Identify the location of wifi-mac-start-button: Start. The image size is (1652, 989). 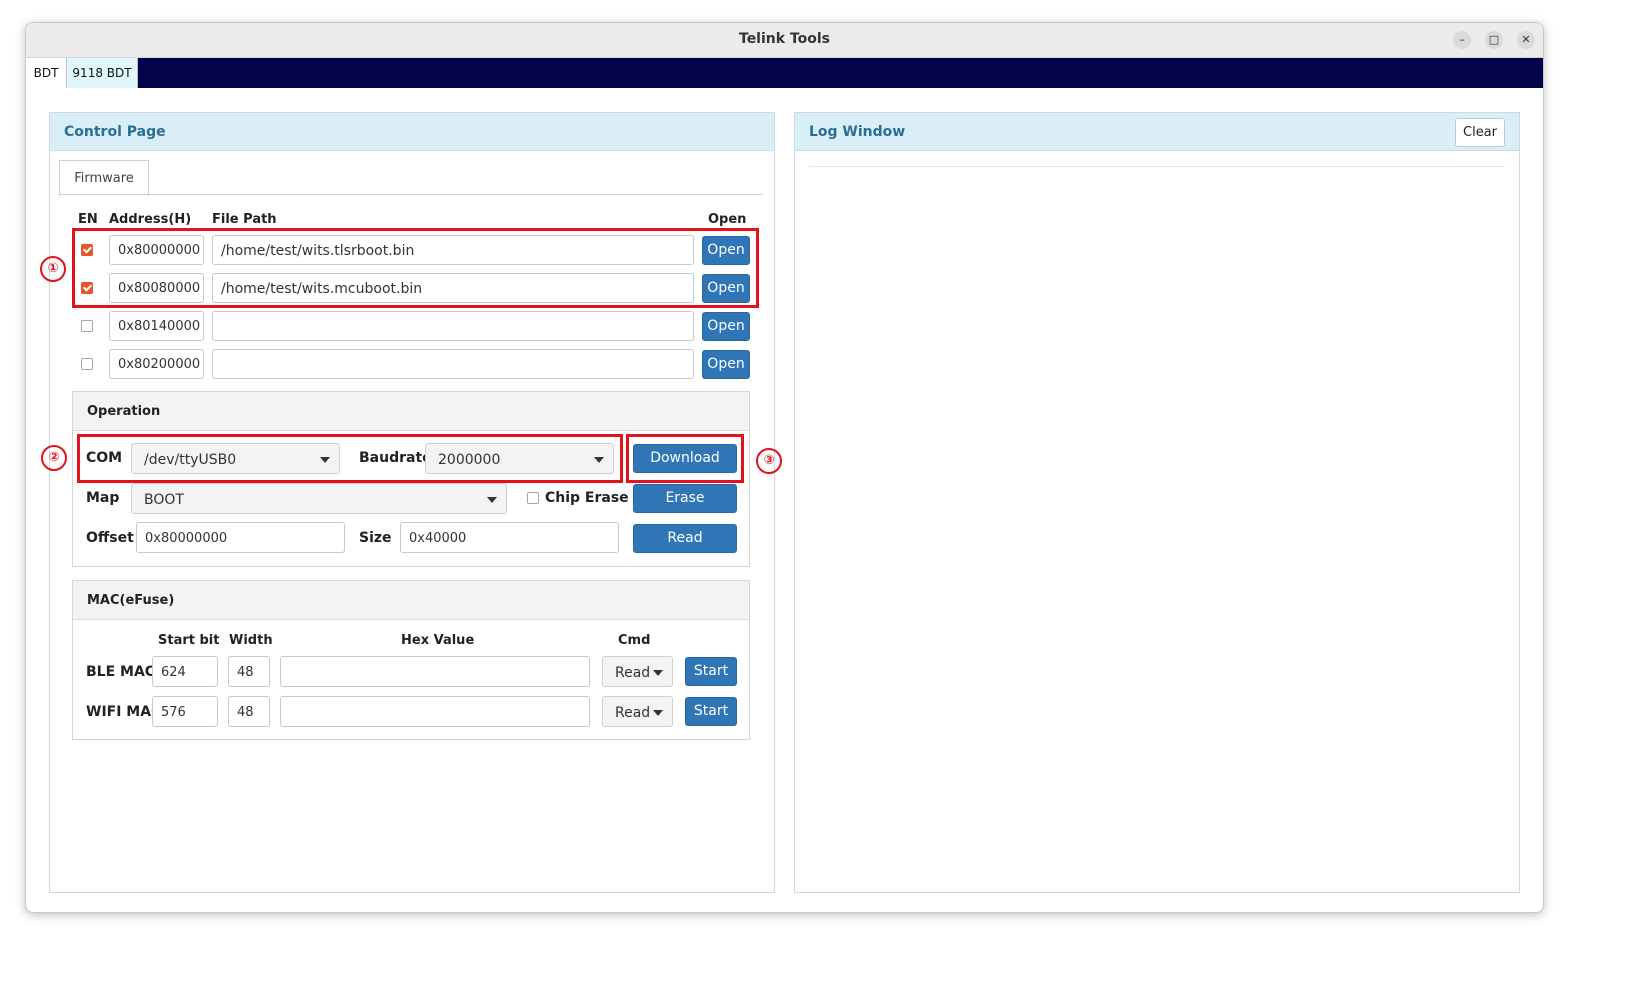
(711, 711).